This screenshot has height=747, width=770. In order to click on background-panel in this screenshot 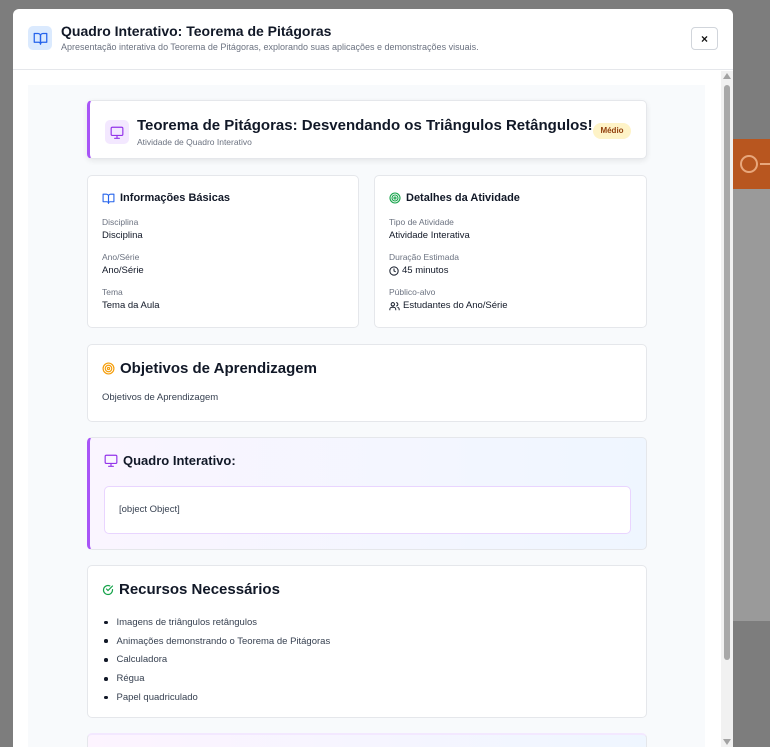, I will do `click(751, 405)`.